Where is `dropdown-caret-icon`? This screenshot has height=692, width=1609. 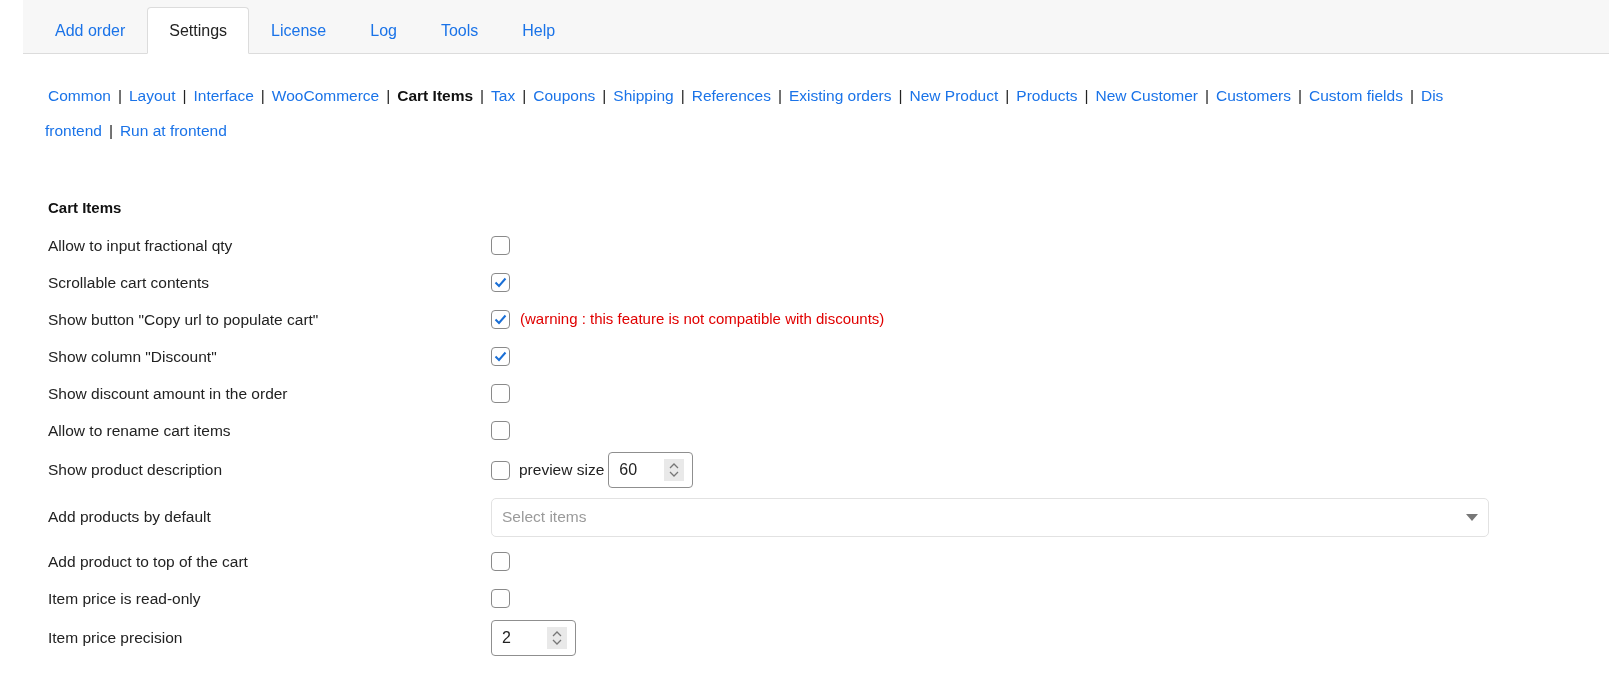
dropdown-caret-icon is located at coordinates (1472, 517).